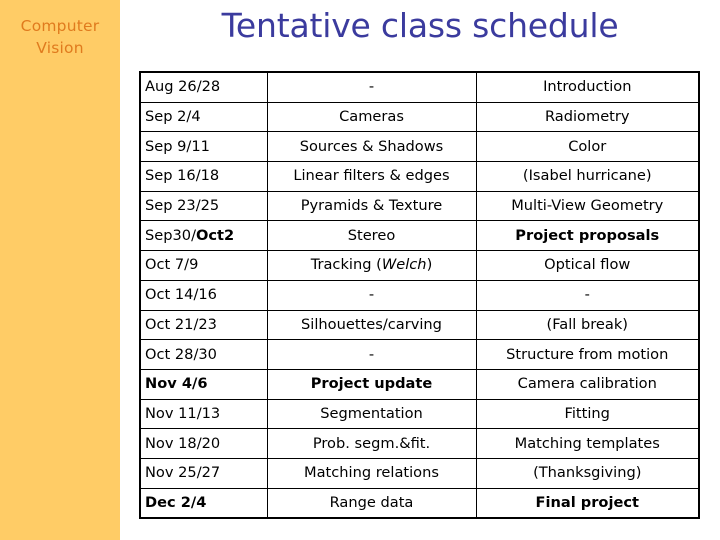  Describe the element at coordinates (371, 325) in the screenshot. I see `schedule-topic-tuesday-cell: Silhouettes/carving` at that location.